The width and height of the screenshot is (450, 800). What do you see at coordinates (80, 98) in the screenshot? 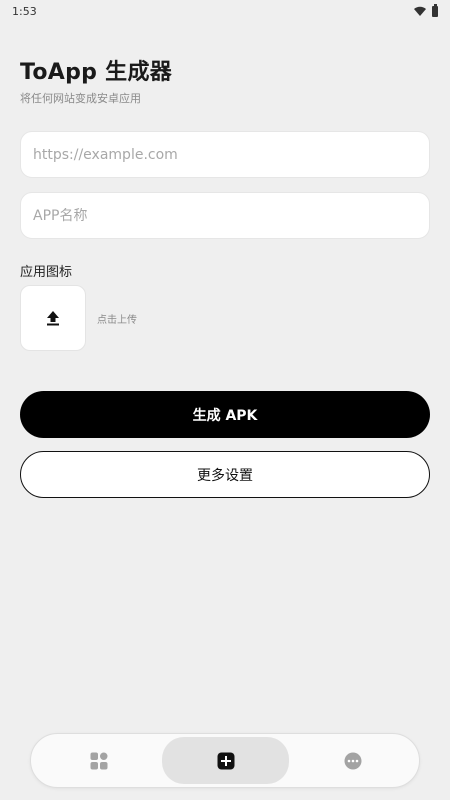
I see `page-subtitle: 将任何网站变成安卓应用` at bounding box center [80, 98].